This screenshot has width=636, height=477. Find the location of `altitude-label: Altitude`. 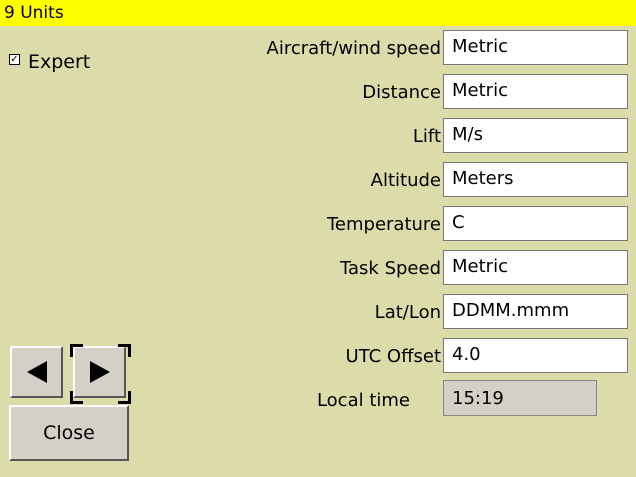

altitude-label: Altitude is located at coordinates (405, 180).